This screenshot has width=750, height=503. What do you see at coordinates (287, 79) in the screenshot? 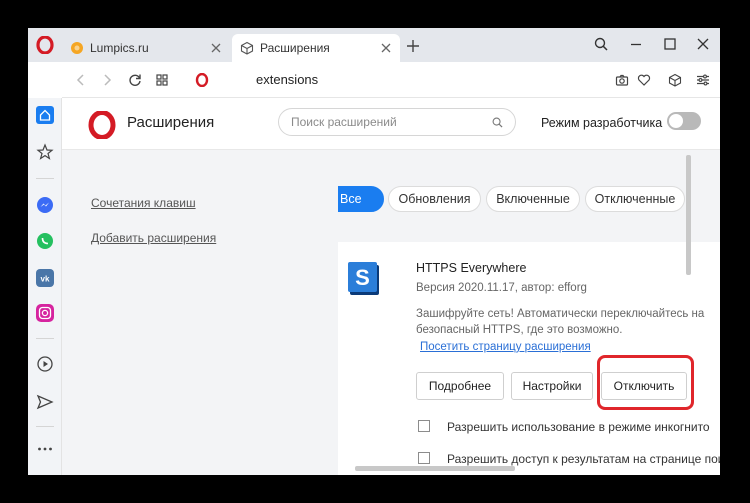
I see `url-text: extensions` at bounding box center [287, 79].